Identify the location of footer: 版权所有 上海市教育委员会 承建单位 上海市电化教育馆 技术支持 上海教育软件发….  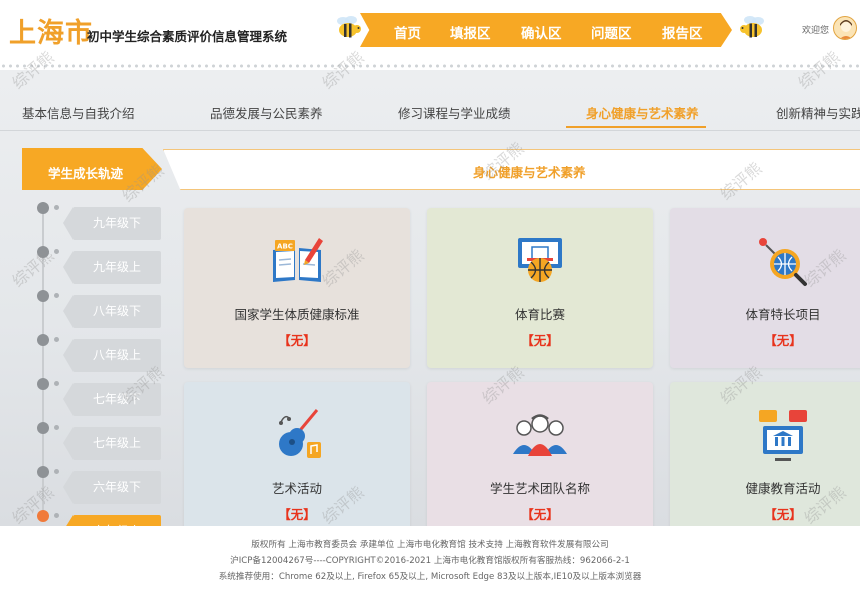
(430, 561).